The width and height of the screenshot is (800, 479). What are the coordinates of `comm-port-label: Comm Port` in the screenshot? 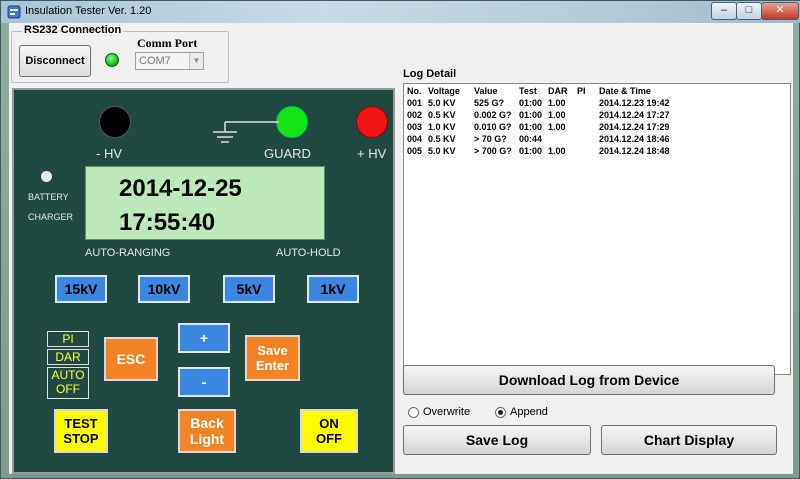 It's located at (167, 43).